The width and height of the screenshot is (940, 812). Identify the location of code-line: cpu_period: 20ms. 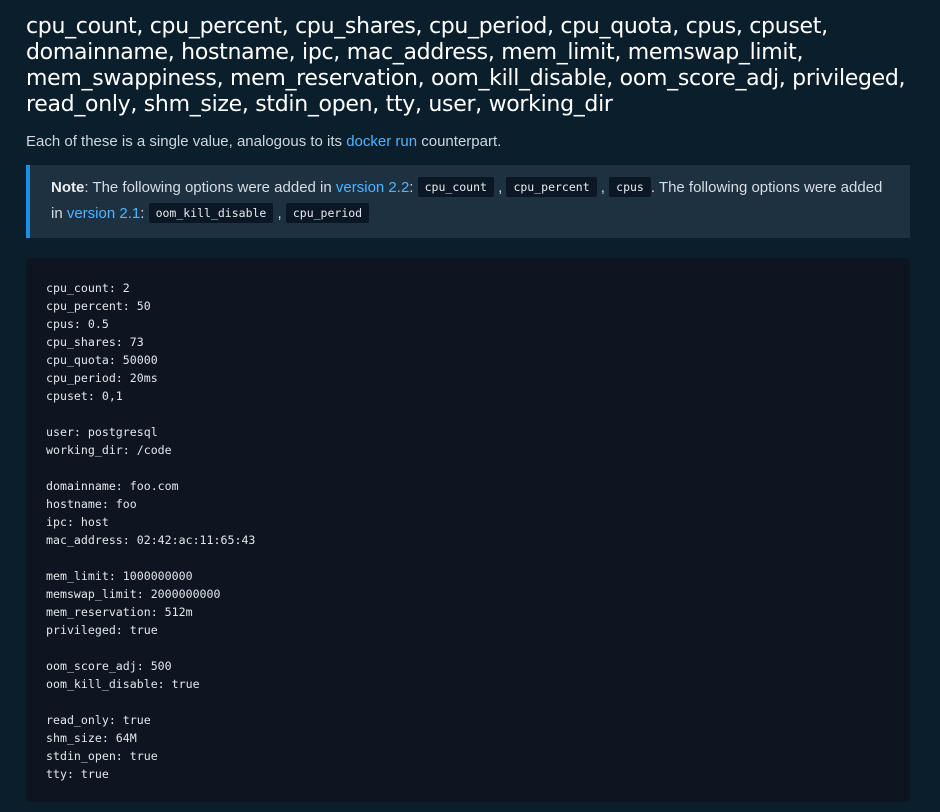
(102, 378).